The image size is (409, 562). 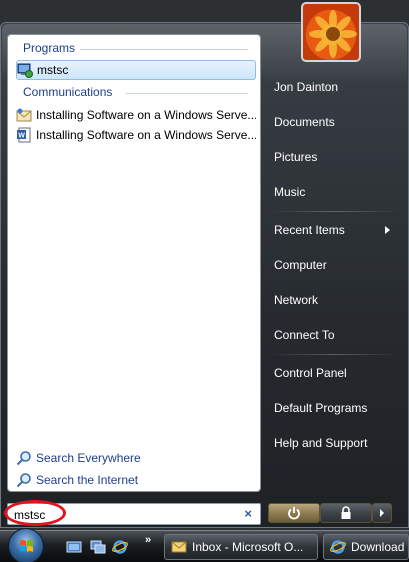 I want to click on flower-icon, so click(x=333, y=34).